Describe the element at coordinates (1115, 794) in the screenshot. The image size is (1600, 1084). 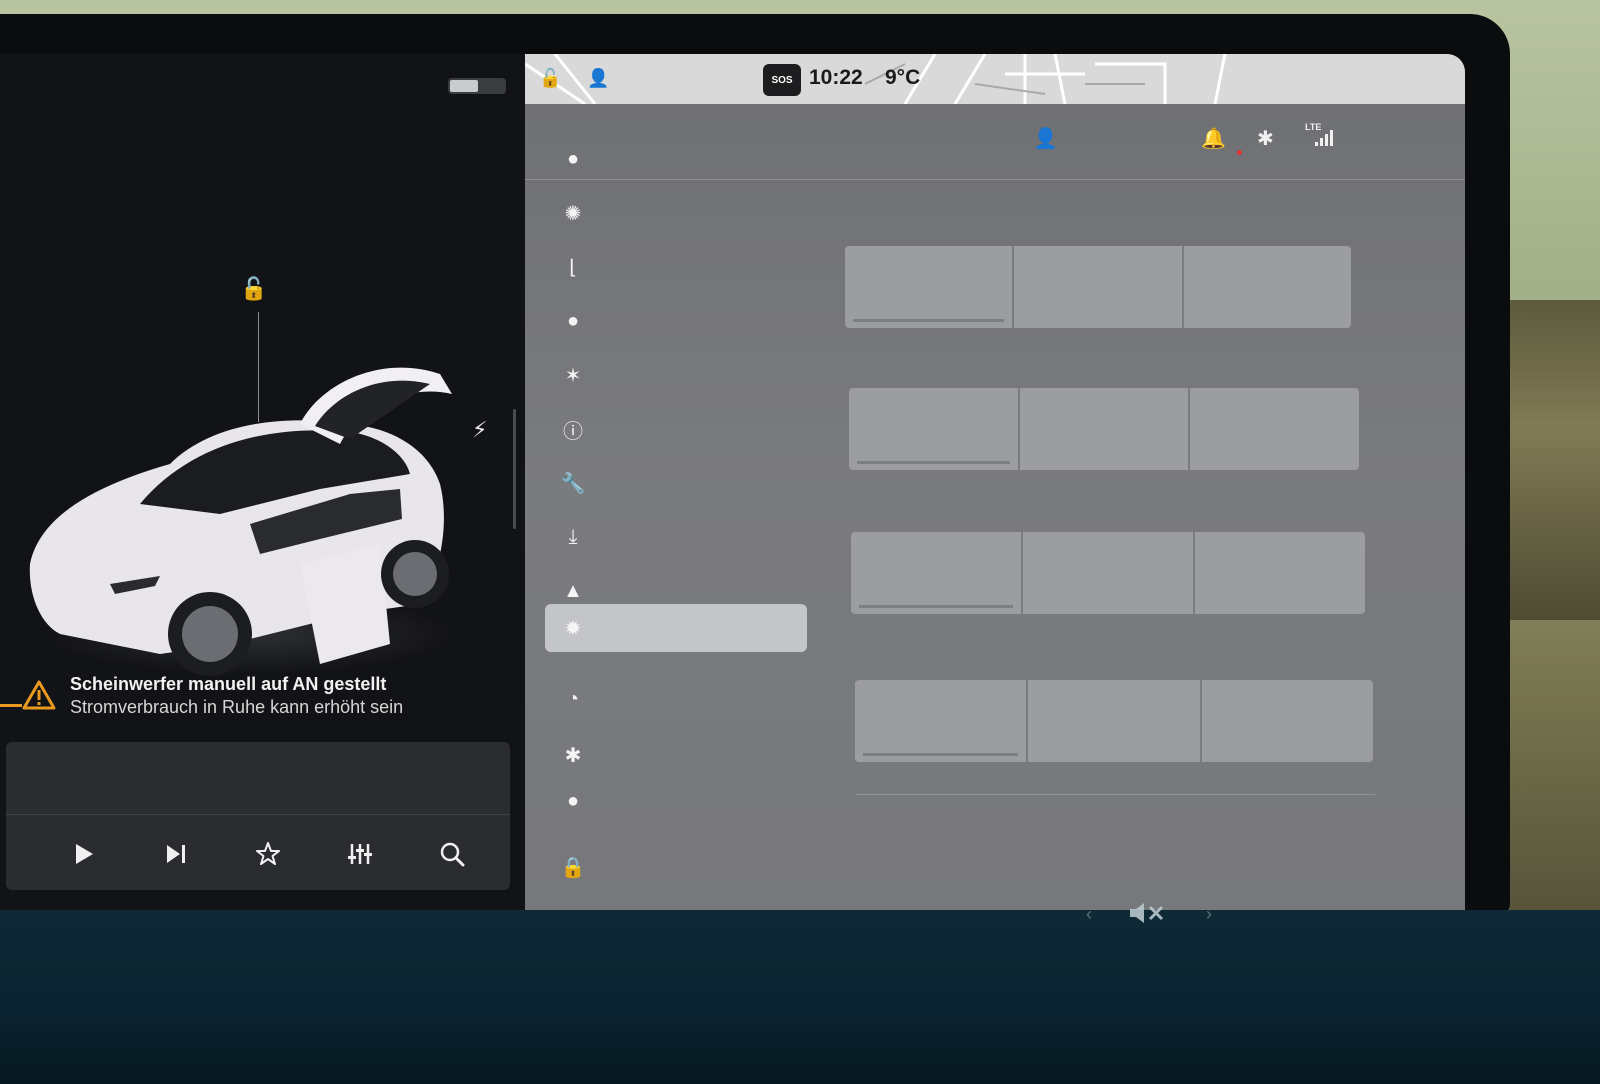
I see `section-divider` at that location.